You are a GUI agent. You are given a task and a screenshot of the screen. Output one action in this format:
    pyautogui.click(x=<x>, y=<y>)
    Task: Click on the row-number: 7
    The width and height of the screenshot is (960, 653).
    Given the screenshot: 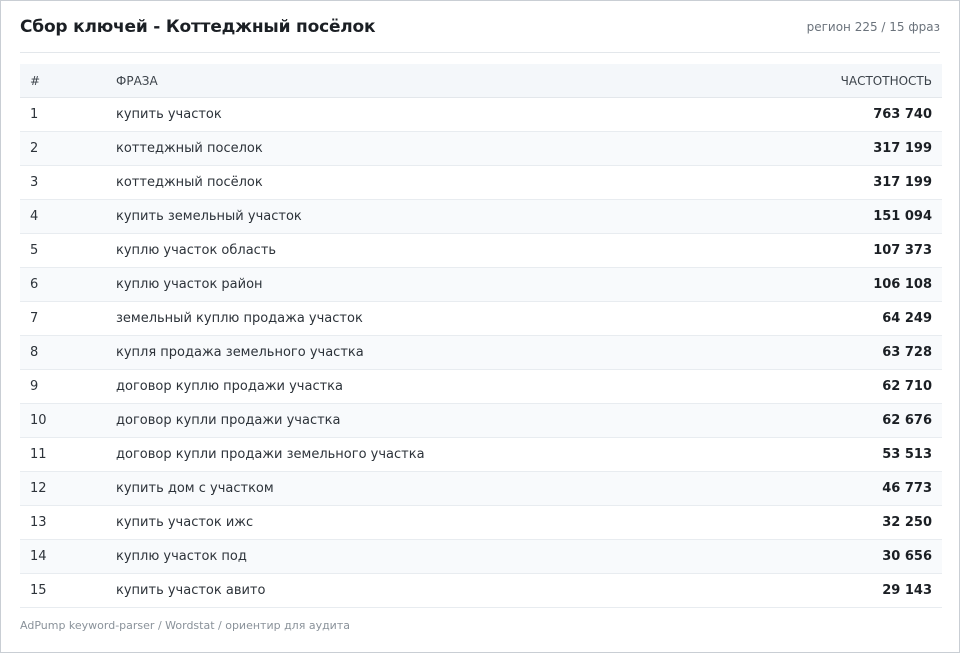 What is the action you would take?
    pyautogui.click(x=34, y=318)
    